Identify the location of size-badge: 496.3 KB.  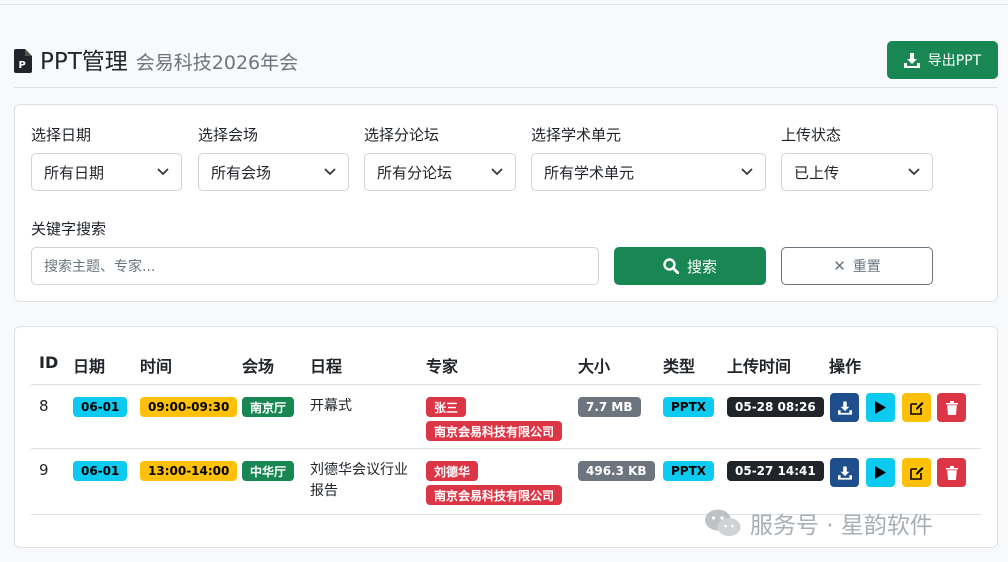
(616, 471).